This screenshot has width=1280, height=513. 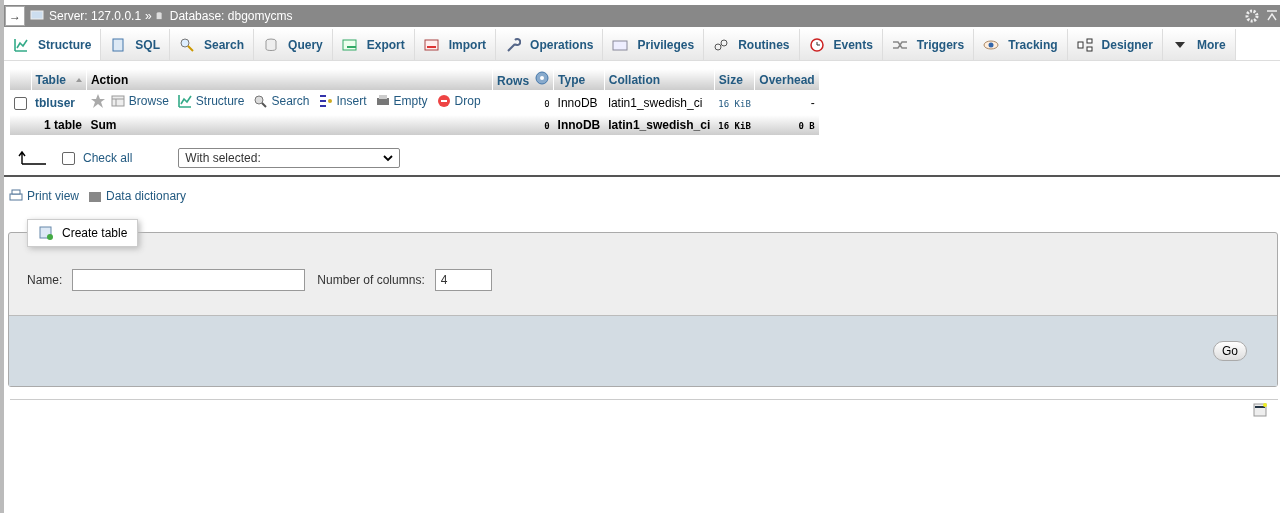 What do you see at coordinates (734, 79) in the screenshot?
I see `column-header: Size` at bounding box center [734, 79].